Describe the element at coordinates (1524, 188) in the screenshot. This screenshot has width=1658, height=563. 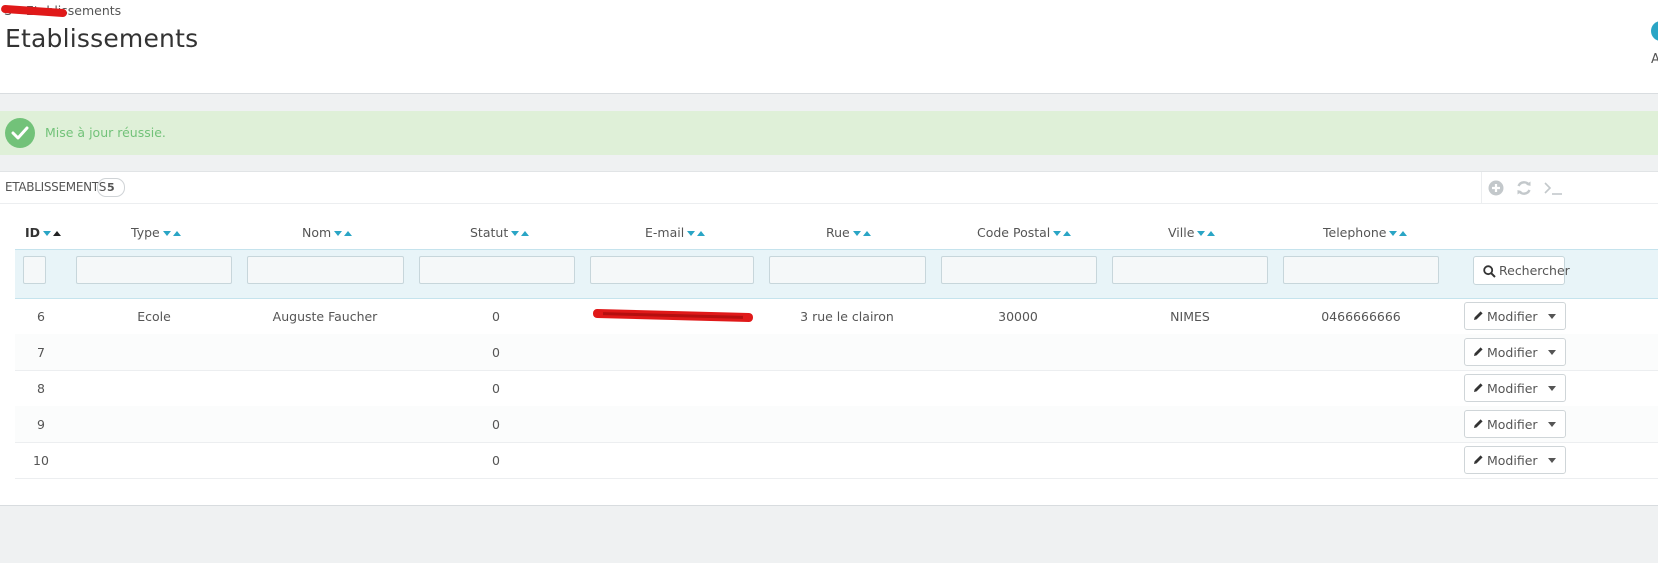
I see `refresh-icon` at that location.